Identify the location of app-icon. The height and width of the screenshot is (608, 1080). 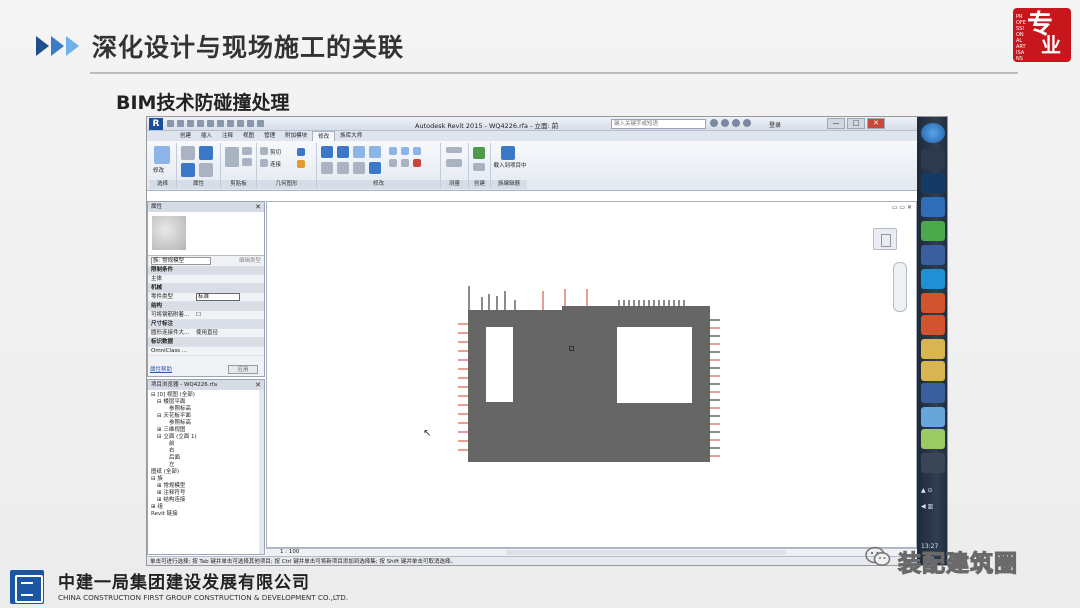
(933, 463).